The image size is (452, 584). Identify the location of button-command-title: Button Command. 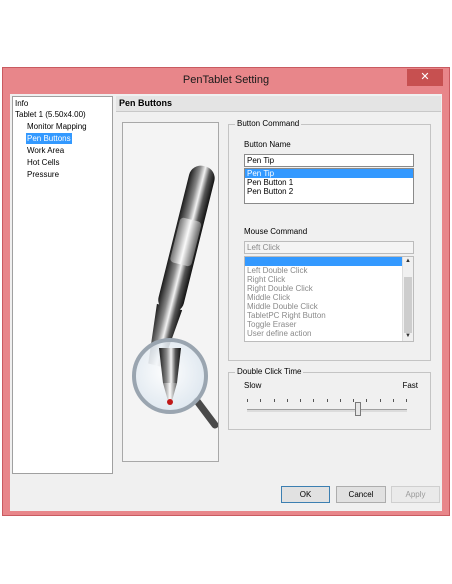
(268, 123).